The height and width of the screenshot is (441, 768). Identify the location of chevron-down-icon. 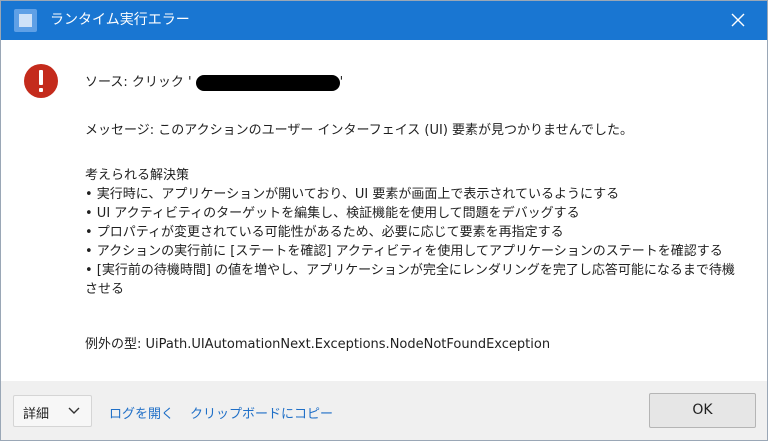
(74, 410).